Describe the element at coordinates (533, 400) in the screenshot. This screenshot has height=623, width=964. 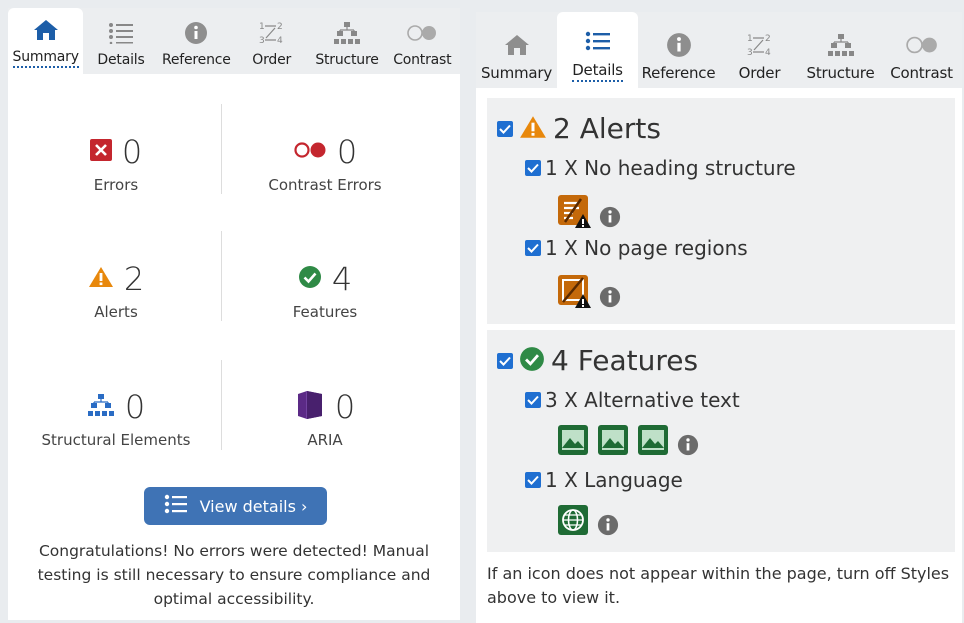
I see `alt-text-checkbox` at that location.